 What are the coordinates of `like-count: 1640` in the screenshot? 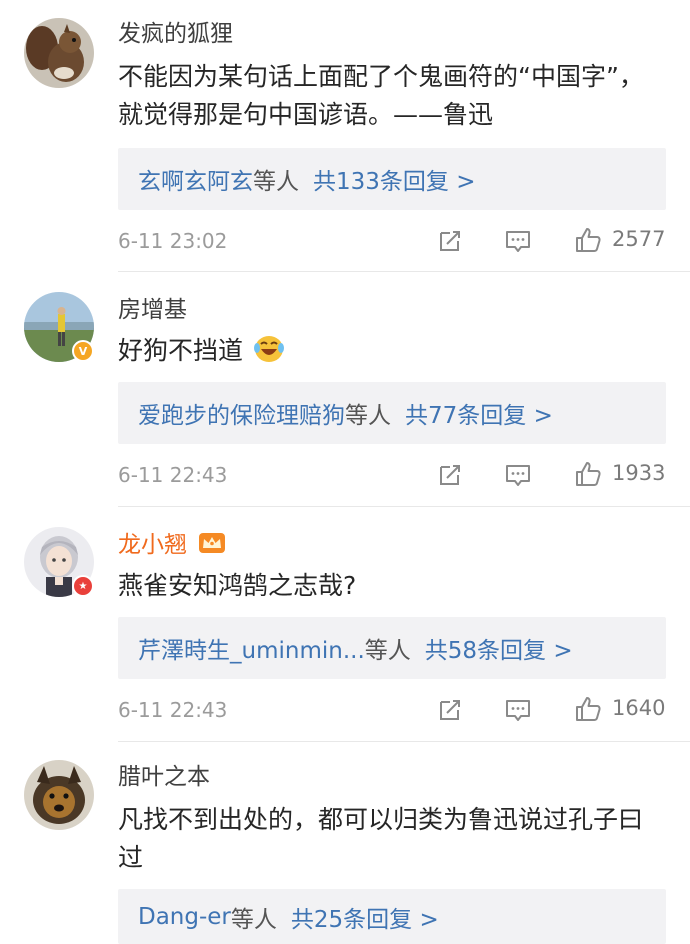 It's located at (639, 708).